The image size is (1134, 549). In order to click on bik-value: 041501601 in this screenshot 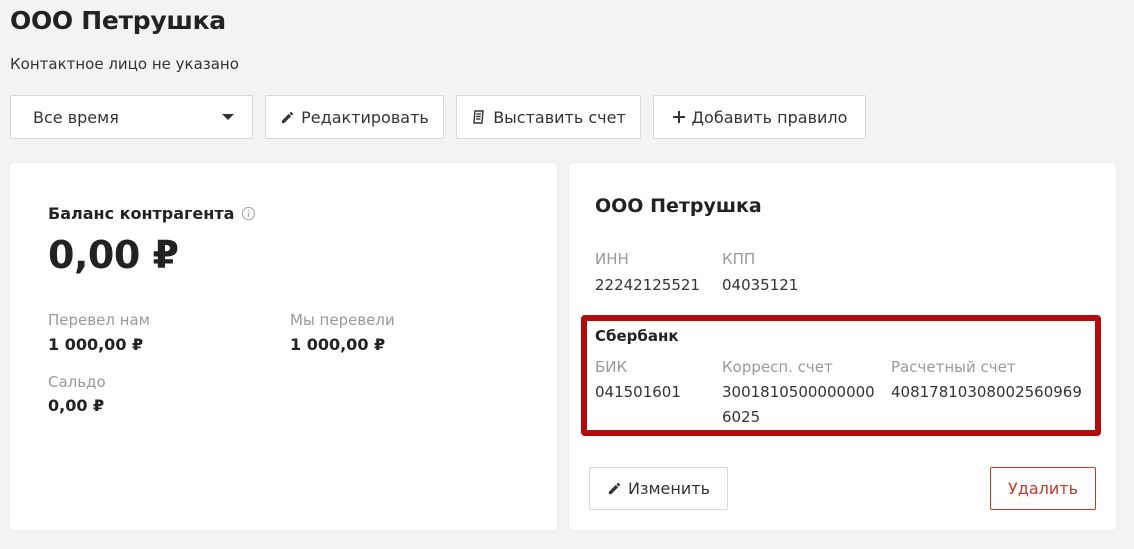, I will do `click(638, 392)`.